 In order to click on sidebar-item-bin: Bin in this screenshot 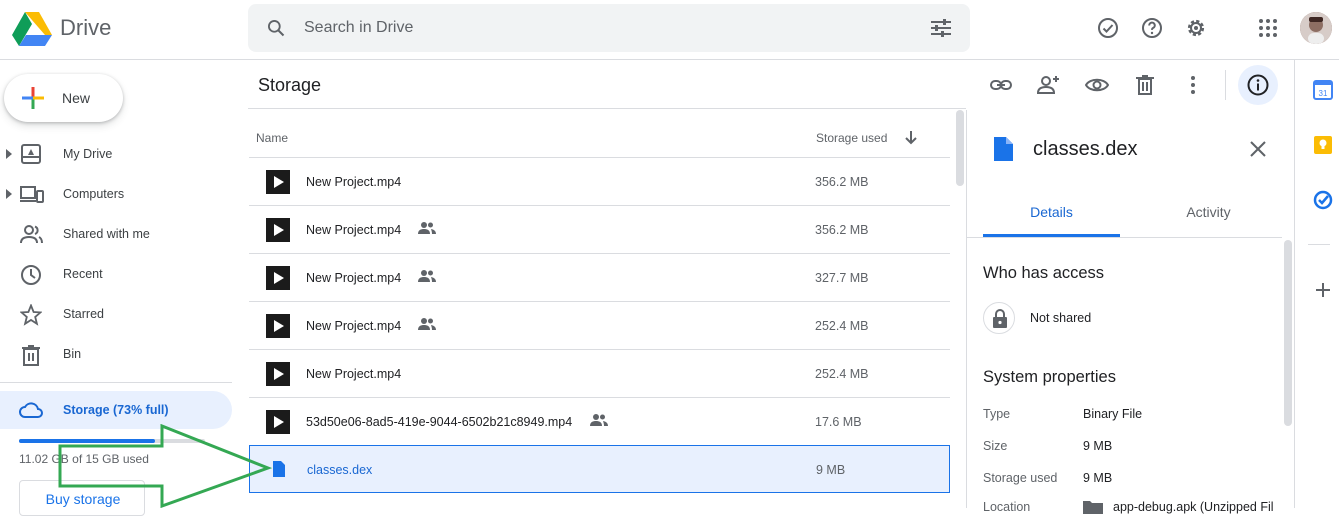, I will do `click(116, 354)`.